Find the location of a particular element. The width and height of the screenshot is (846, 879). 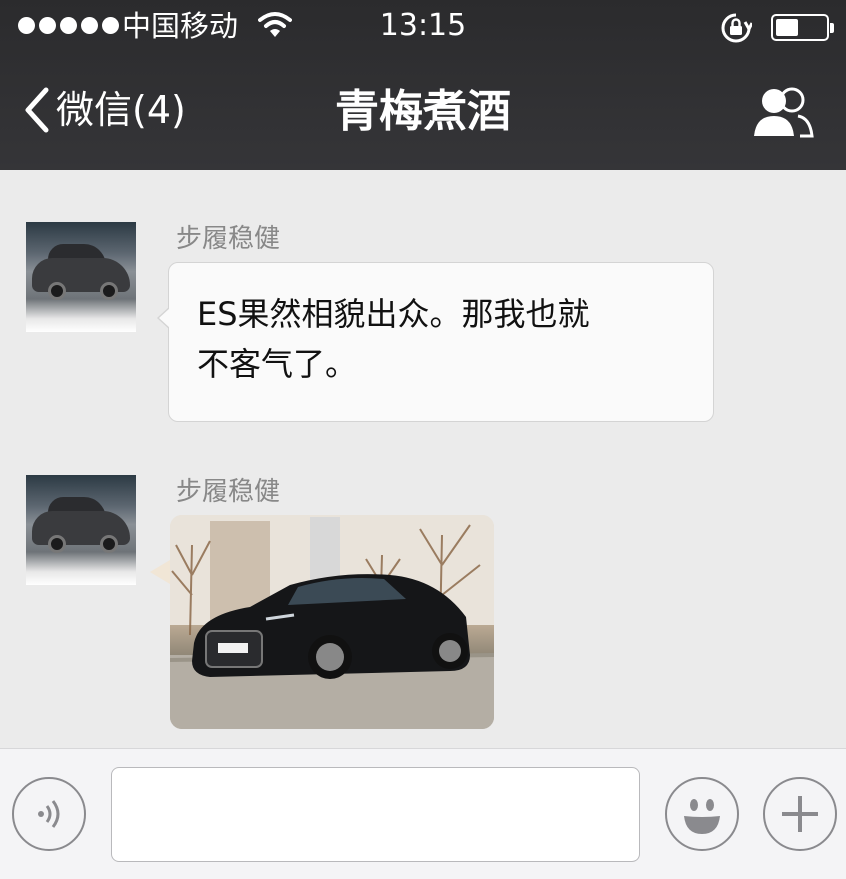

battery-icon is located at coordinates (802, 27).